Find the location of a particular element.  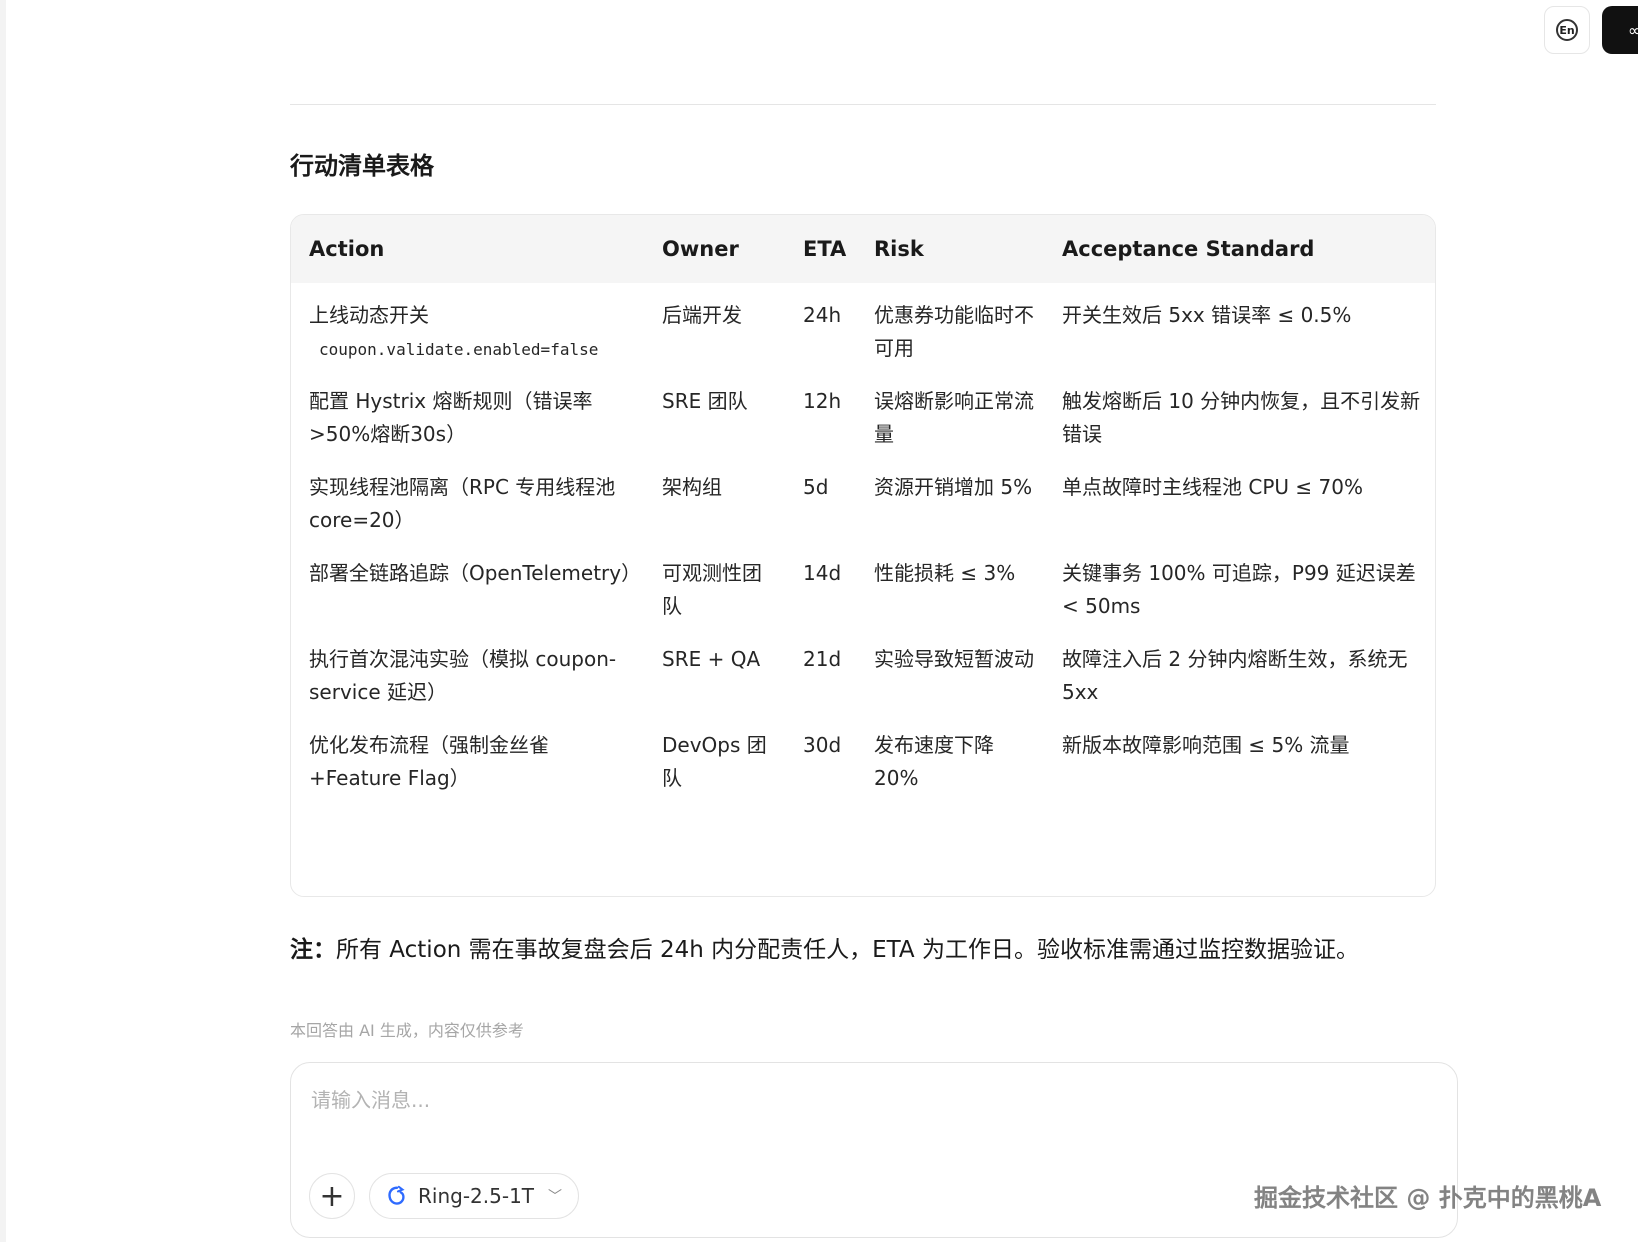

cell-acceptance: 故障注入后 2 分钟内熔断生效，系统无 5xx is located at coordinates (1235, 675).